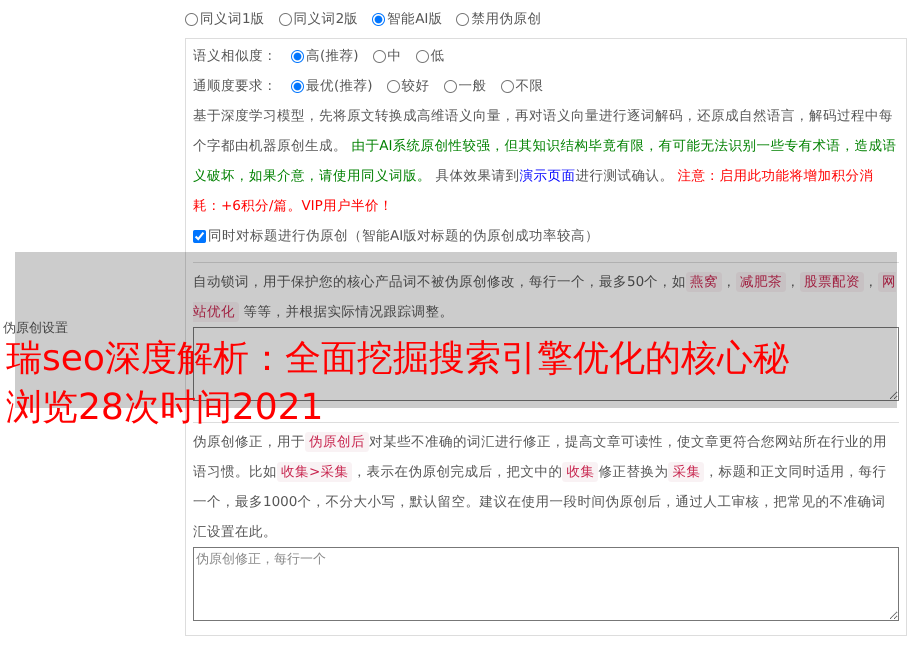  What do you see at coordinates (414, 19) in the screenshot?
I see `radio-label: 智能AI版` at bounding box center [414, 19].